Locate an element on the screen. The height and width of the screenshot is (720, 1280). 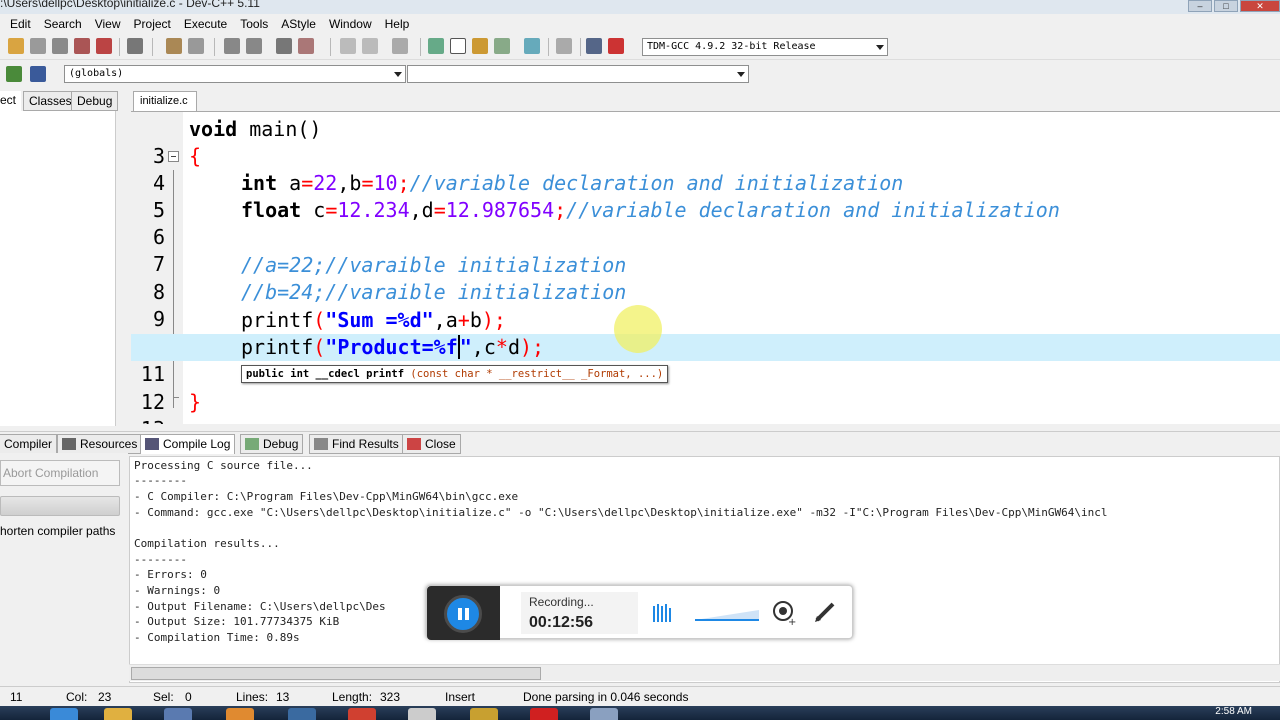
indent-icon is located at coordinates (284, 46).